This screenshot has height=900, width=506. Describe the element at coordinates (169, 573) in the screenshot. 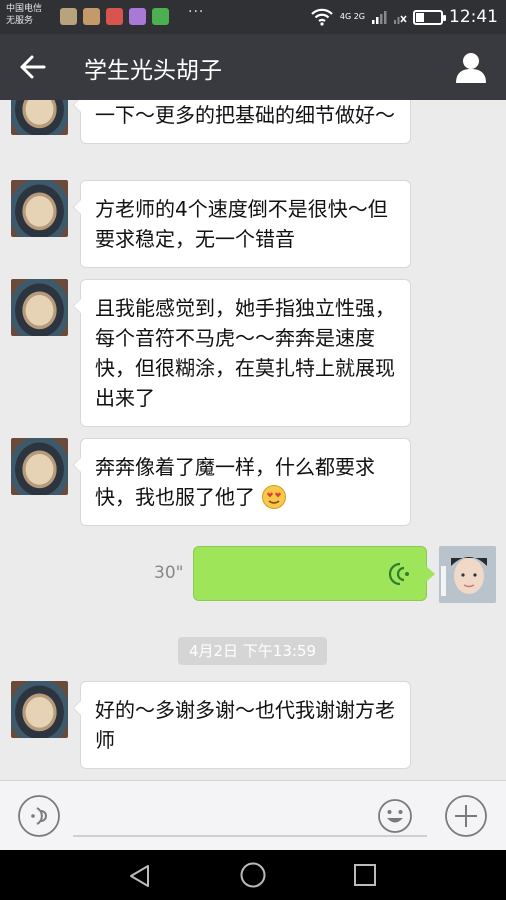

I see `voice-duration: 30"` at that location.